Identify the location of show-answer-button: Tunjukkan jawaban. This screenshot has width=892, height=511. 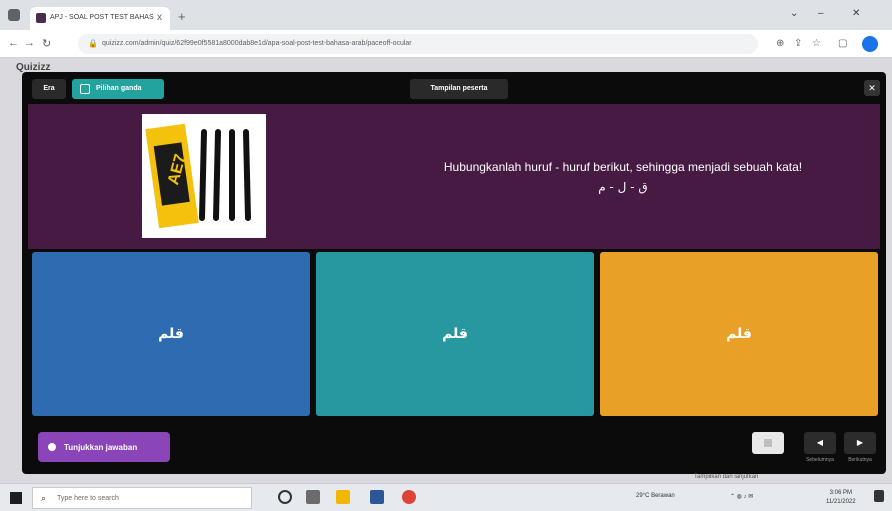
(104, 447).